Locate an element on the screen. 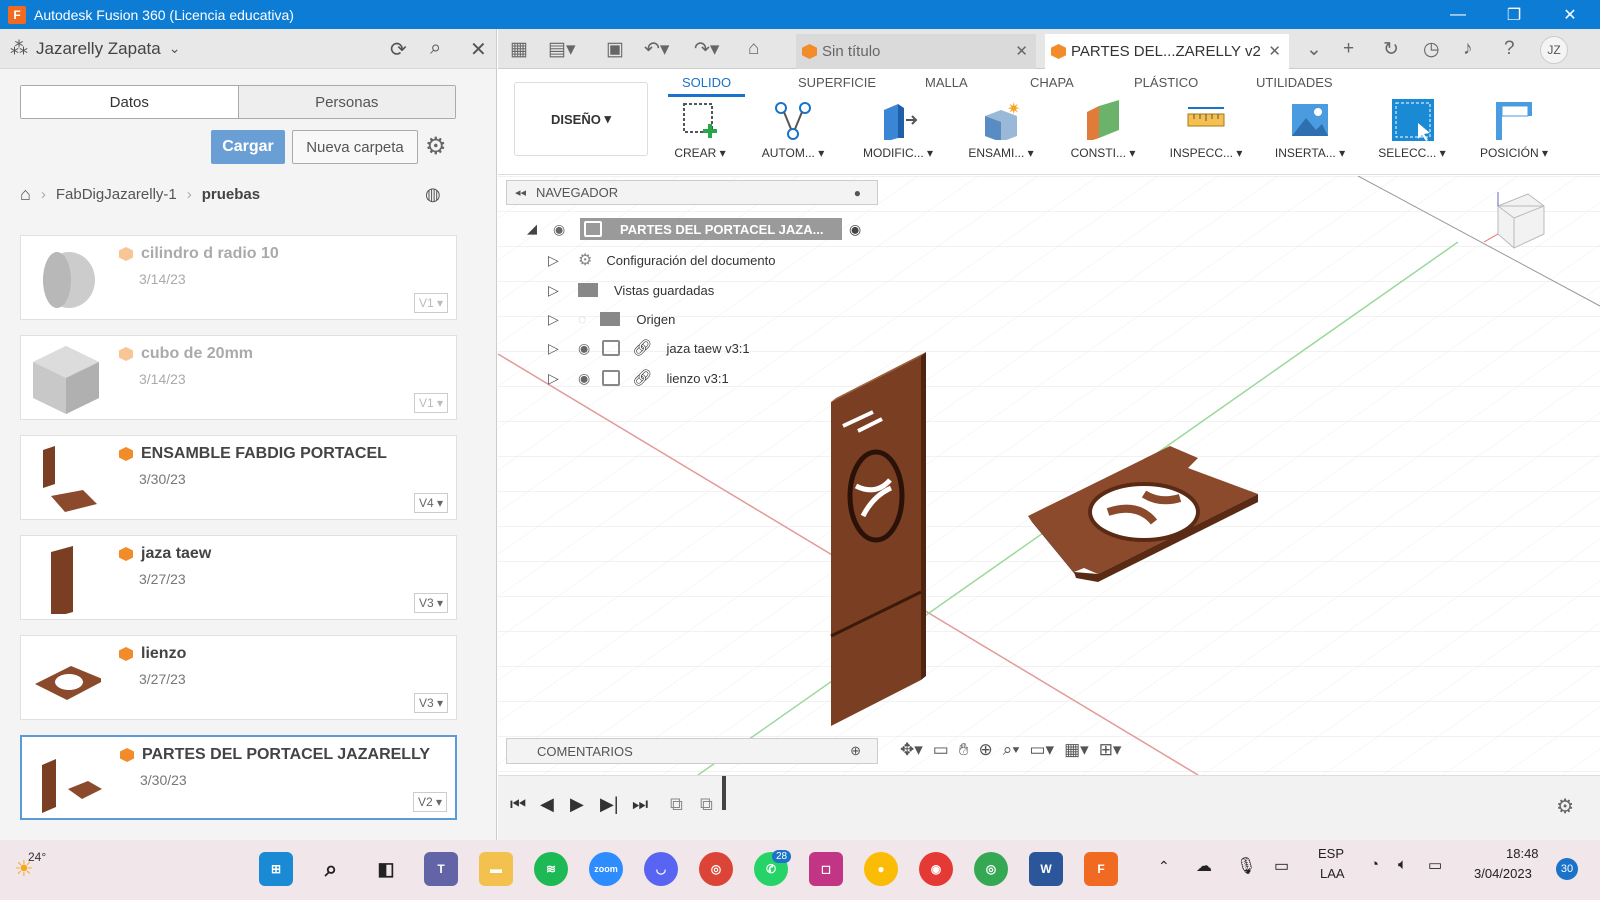 This screenshot has width=1600, height=900. tab-malla: MALLA is located at coordinates (946, 82).